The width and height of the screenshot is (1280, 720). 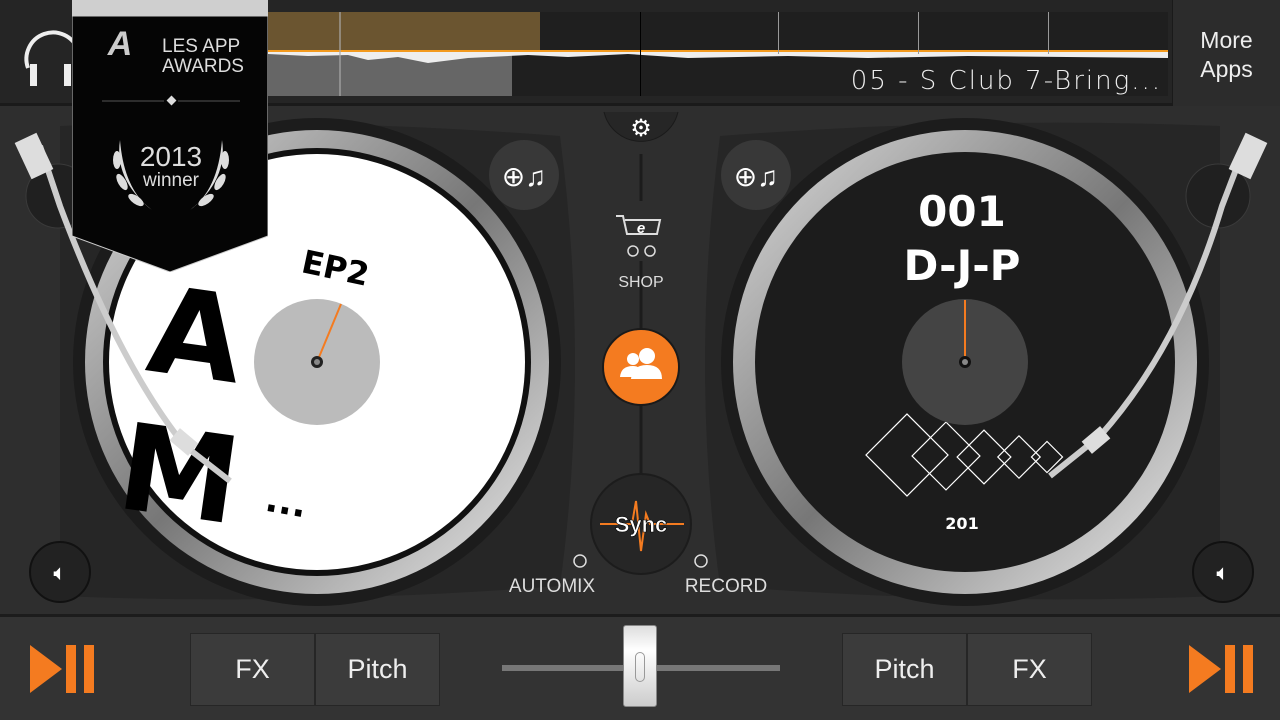 I want to click on load-track-right-button: ⊕♫, so click(x=756, y=175).